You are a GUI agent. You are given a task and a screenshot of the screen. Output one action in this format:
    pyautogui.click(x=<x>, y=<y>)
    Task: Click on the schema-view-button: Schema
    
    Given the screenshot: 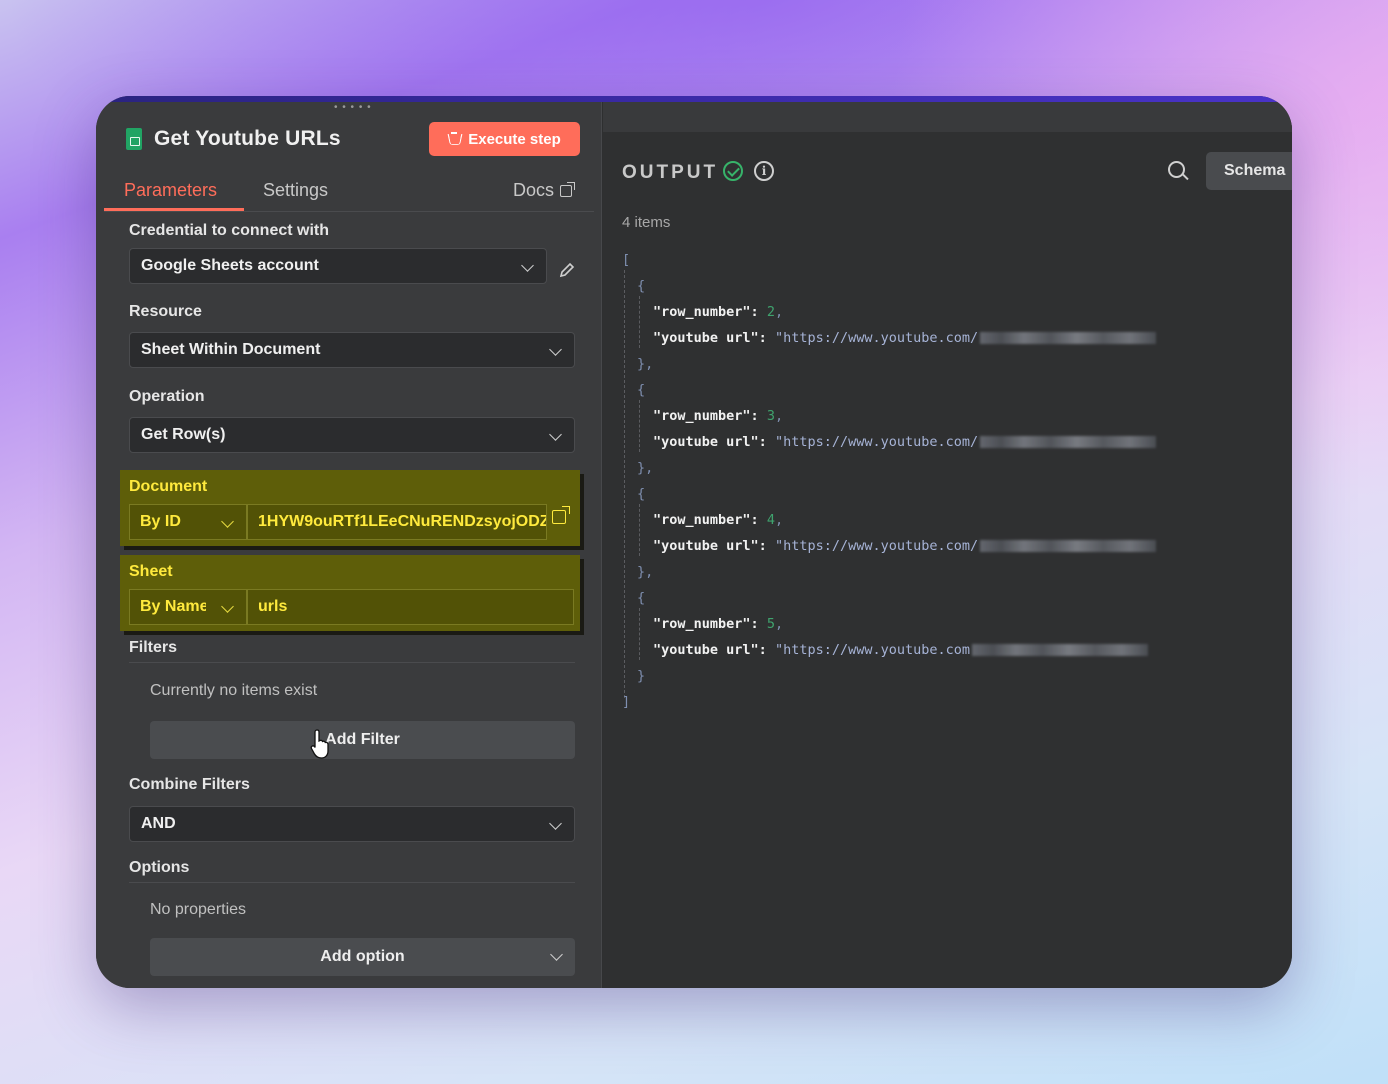 What is the action you would take?
    pyautogui.click(x=1249, y=171)
    